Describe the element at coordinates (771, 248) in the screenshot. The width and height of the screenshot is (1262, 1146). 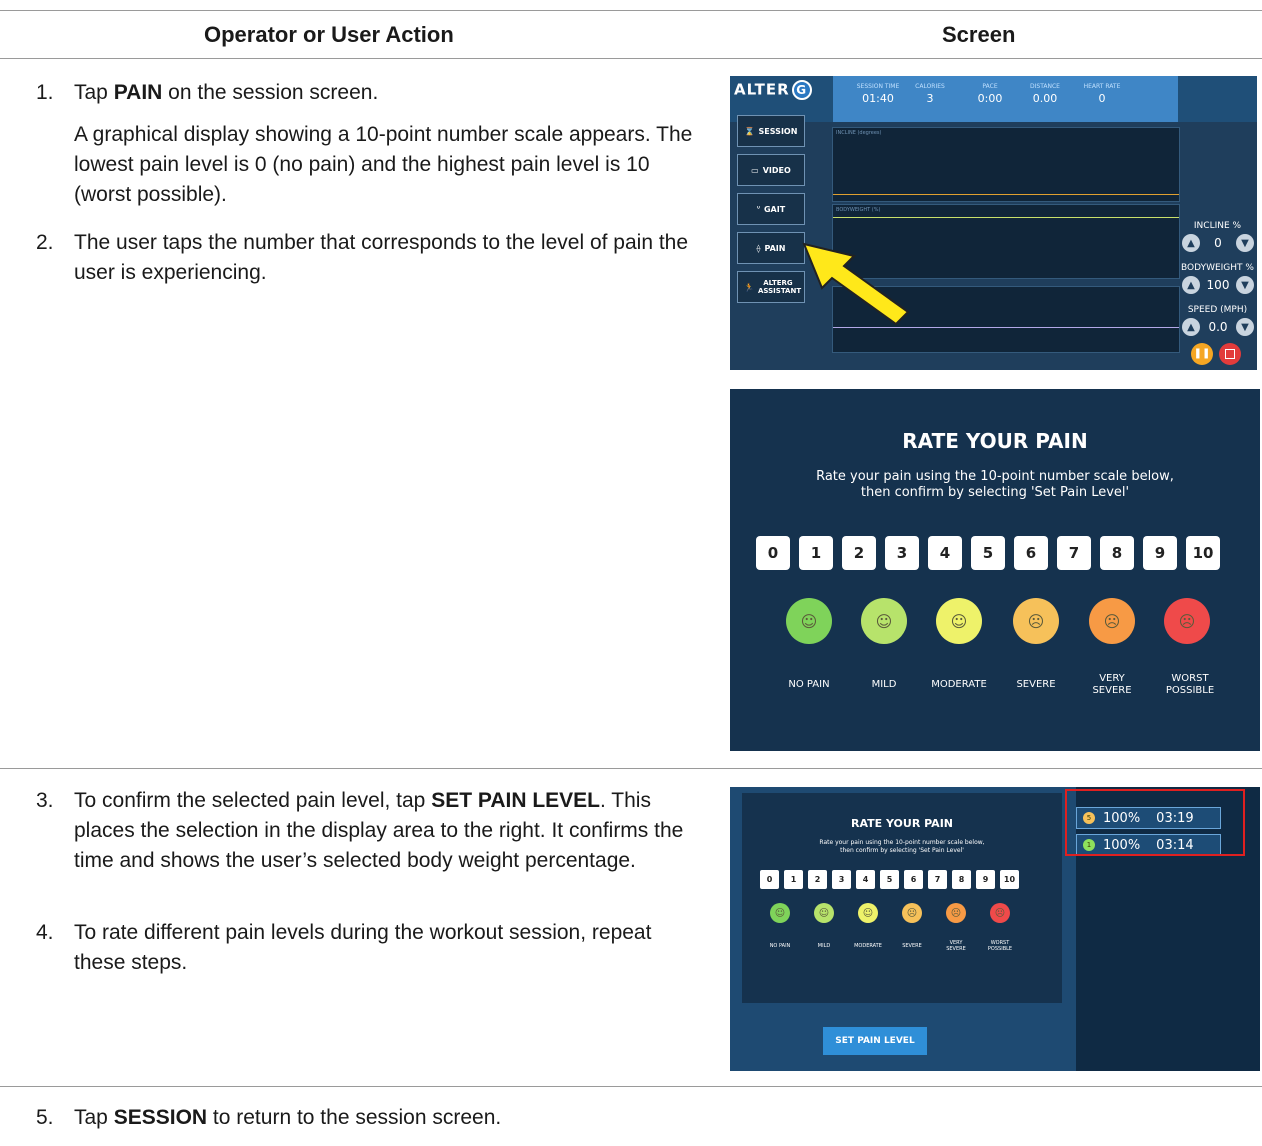
I see `nav-pain-button: ⟠ PAIN` at that location.